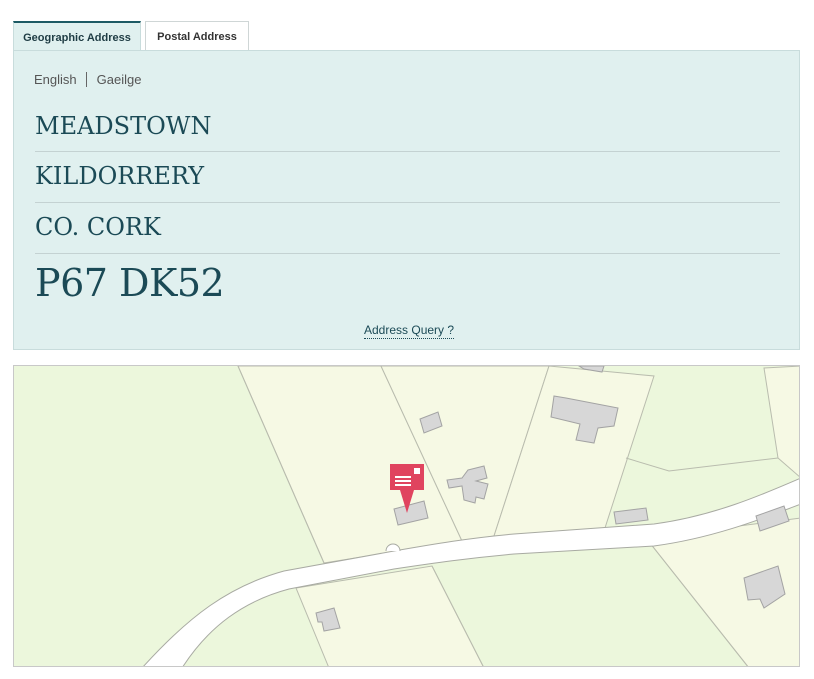 This screenshot has width=814, height=679. I want to click on language-divider, so click(86, 79).